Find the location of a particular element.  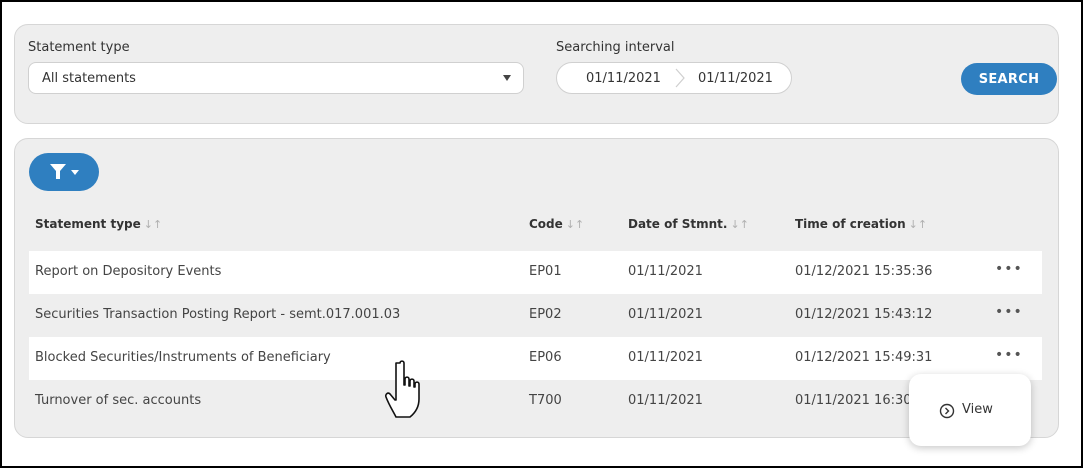

chevron-down-icon is located at coordinates (507, 78).